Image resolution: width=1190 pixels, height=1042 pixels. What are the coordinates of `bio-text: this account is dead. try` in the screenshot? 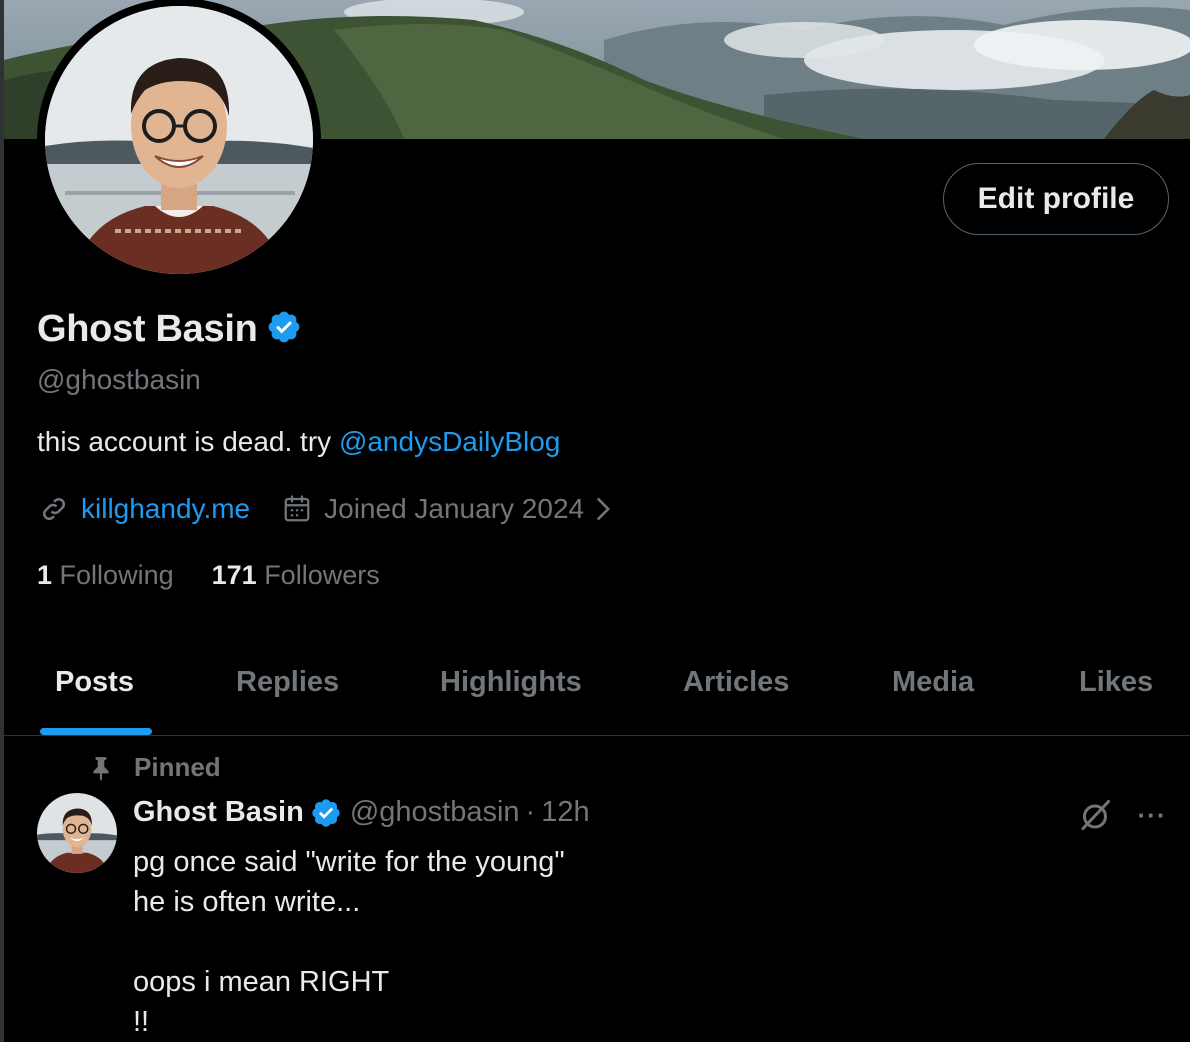 It's located at (188, 441).